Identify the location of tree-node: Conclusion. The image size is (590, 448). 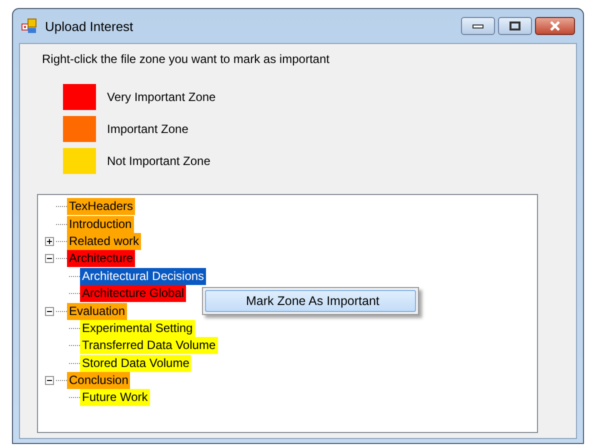
(98, 381).